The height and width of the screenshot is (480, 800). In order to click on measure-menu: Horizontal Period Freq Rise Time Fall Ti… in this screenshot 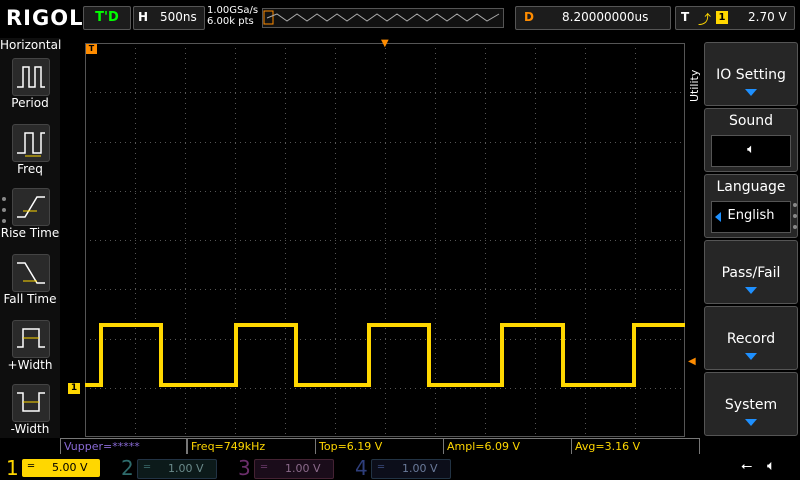, I will do `click(31, 238)`.